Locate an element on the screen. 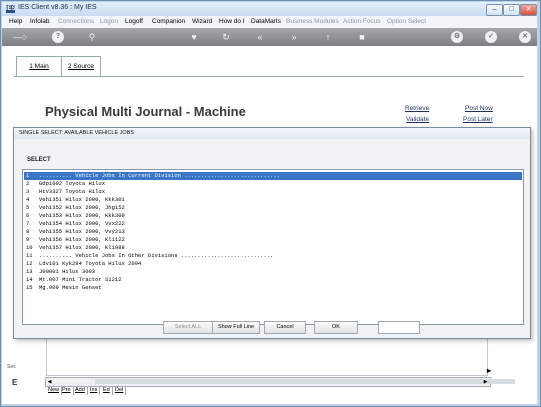  menu-infolab: Infolab is located at coordinates (40, 22).